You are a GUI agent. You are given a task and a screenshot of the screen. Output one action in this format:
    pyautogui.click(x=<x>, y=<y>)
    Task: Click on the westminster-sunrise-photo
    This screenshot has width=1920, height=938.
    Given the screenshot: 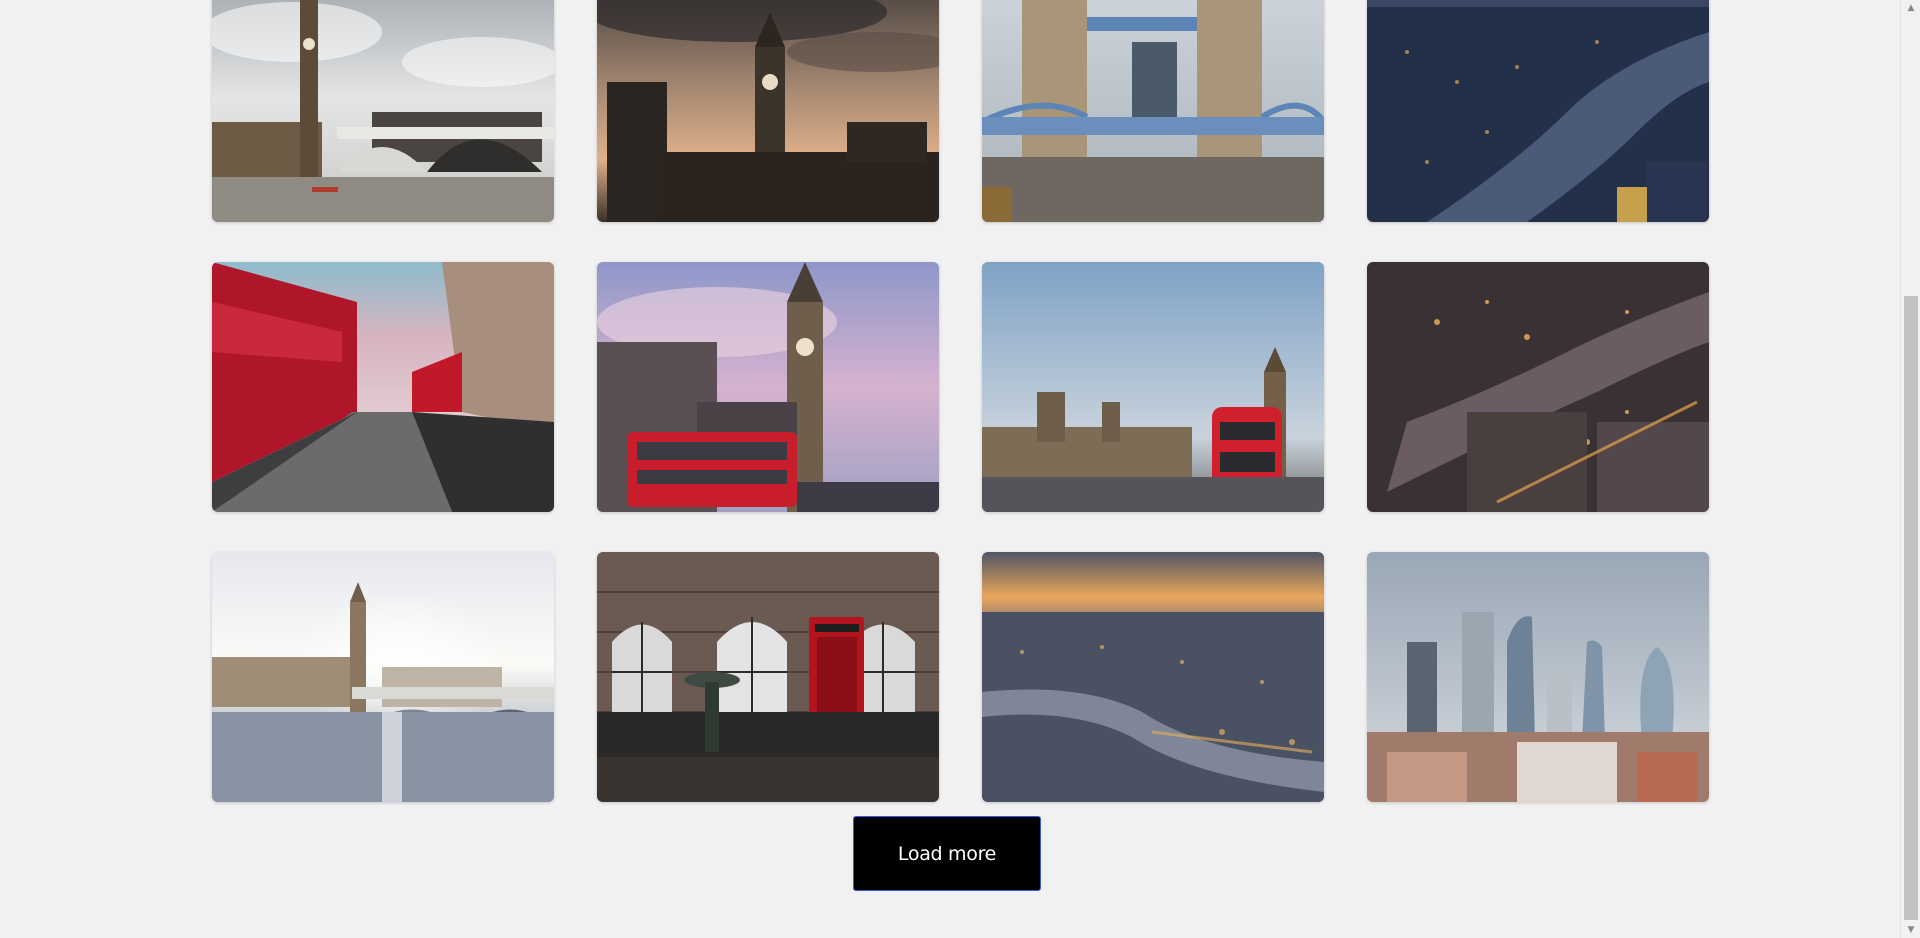 What is the action you would take?
    pyautogui.click(x=383, y=677)
    